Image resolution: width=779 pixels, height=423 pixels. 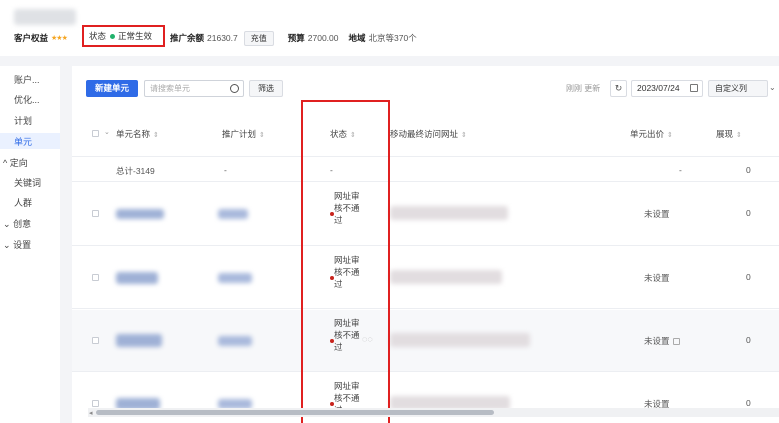 I want to click on spend-label: 推广余额, so click(x=187, y=38).